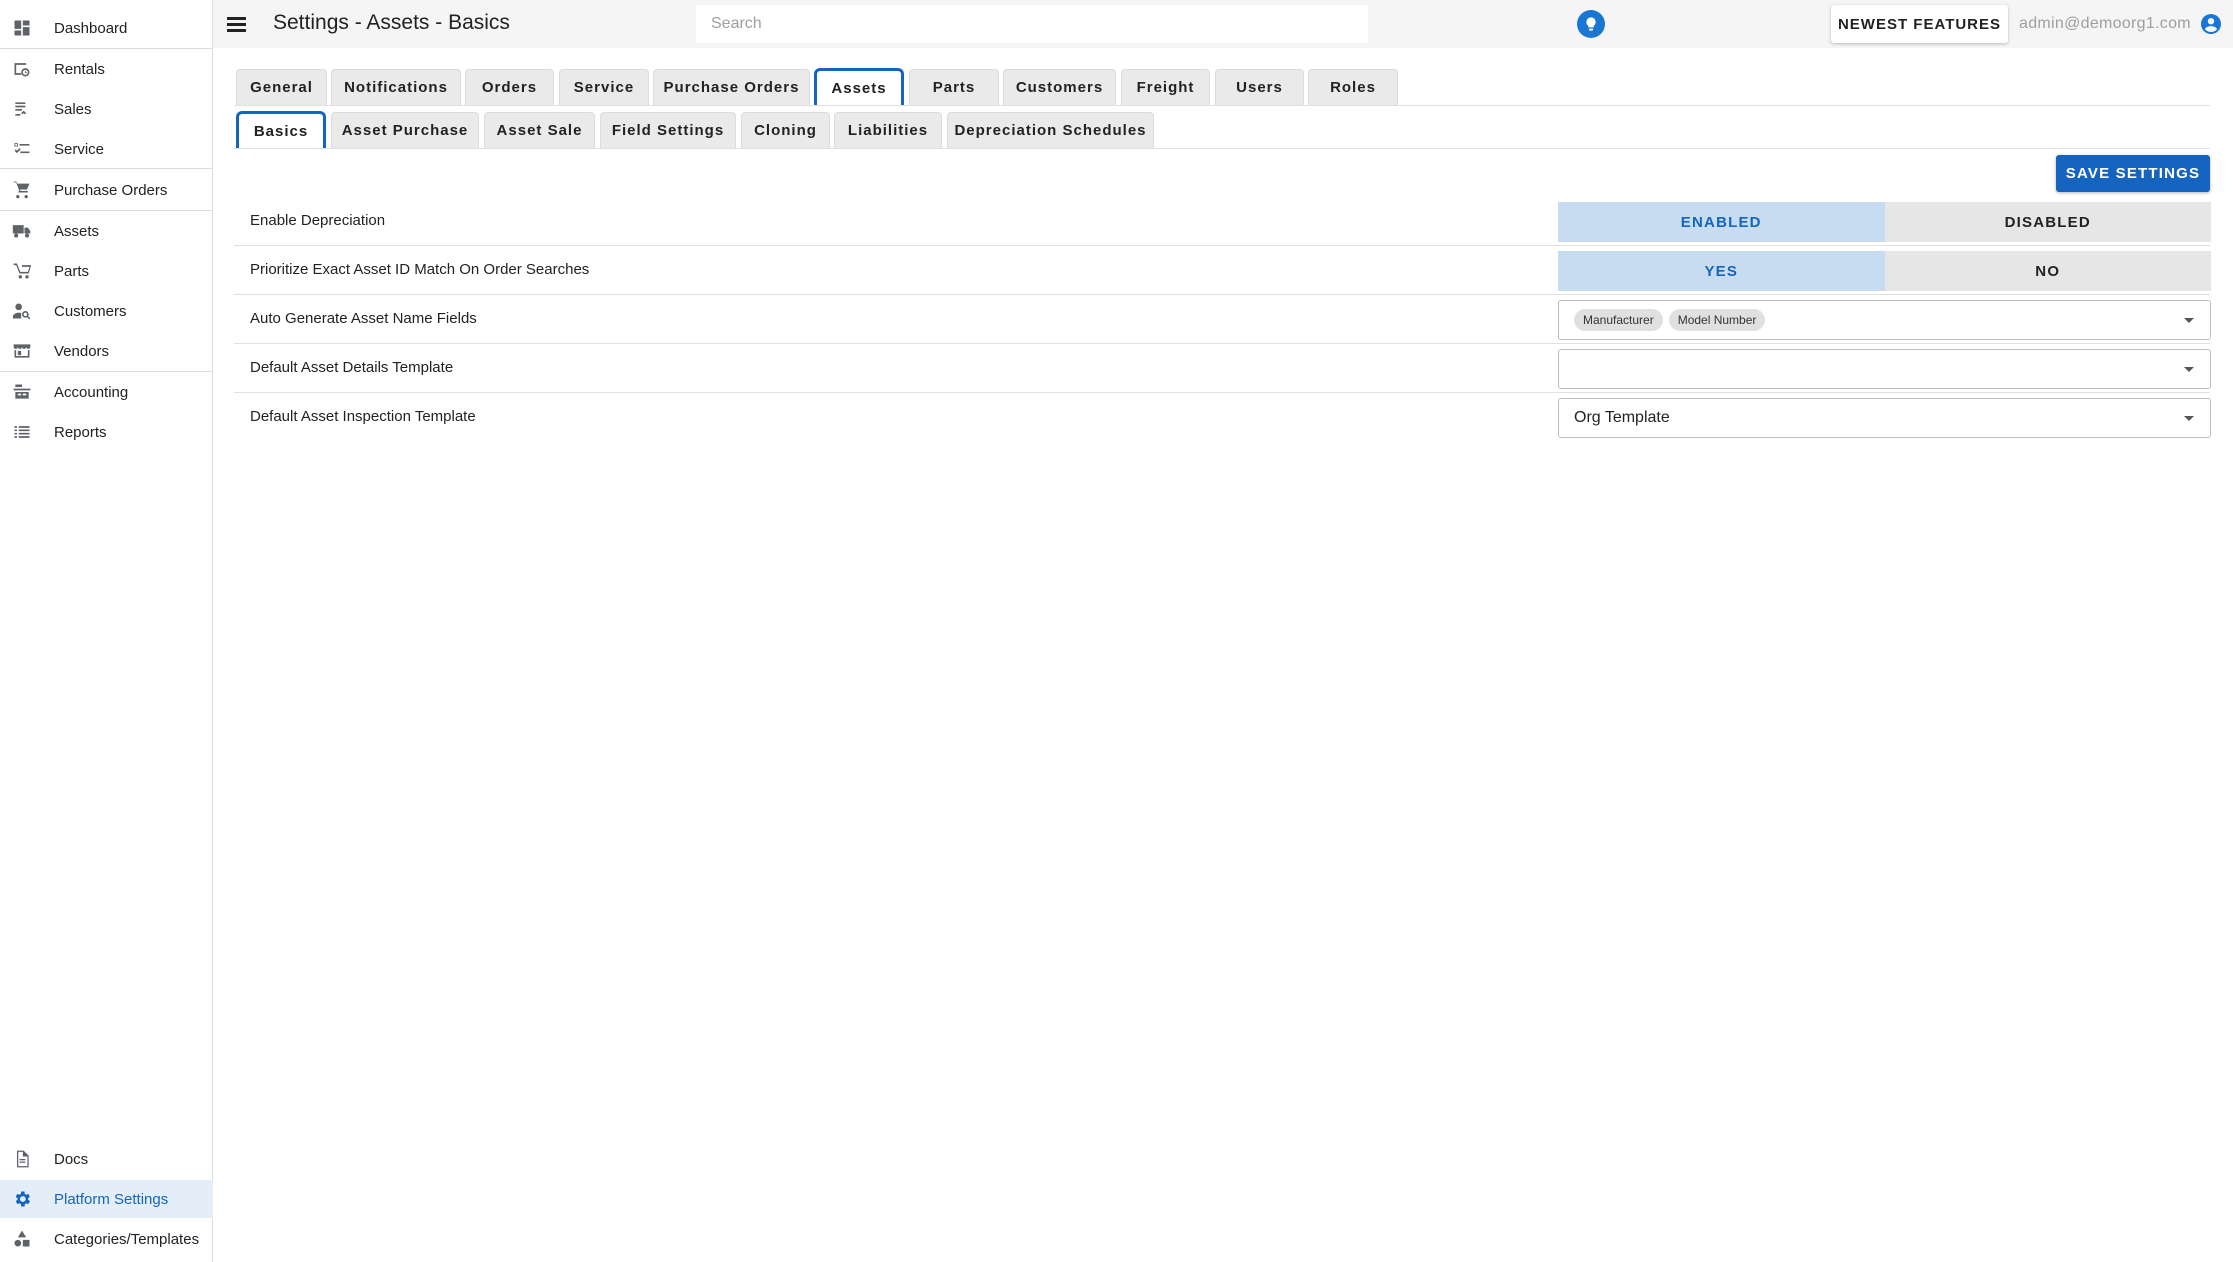  Describe the element at coordinates (1884, 418) in the screenshot. I see `default-inspection-template-select: Org Template` at that location.